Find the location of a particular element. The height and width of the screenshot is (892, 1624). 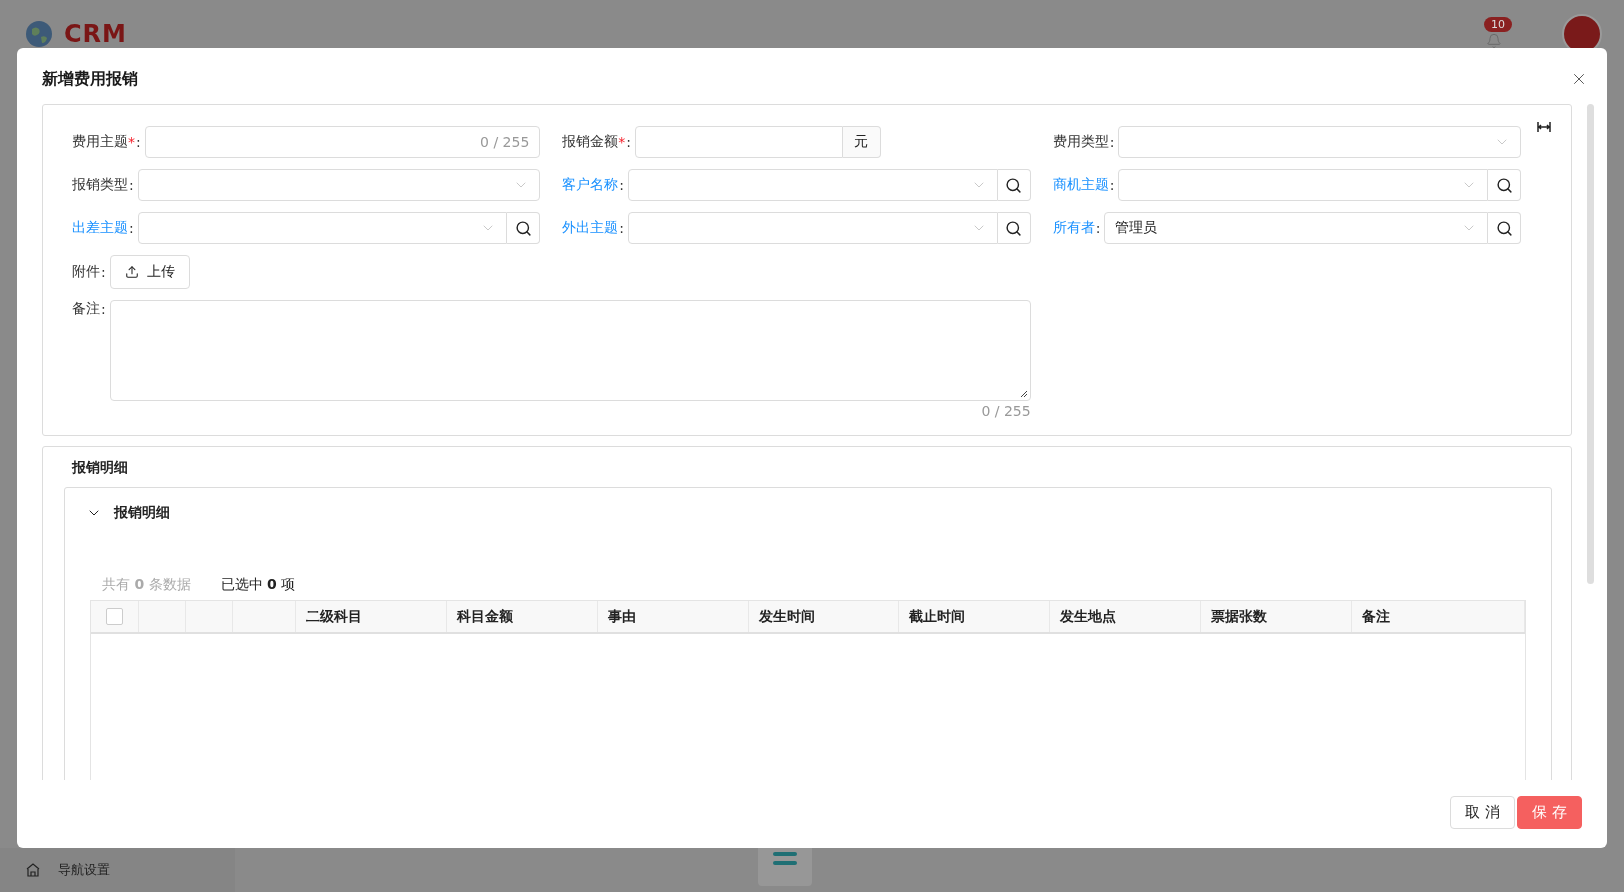

nav-settings-link: 导航设置 is located at coordinates (84, 870).